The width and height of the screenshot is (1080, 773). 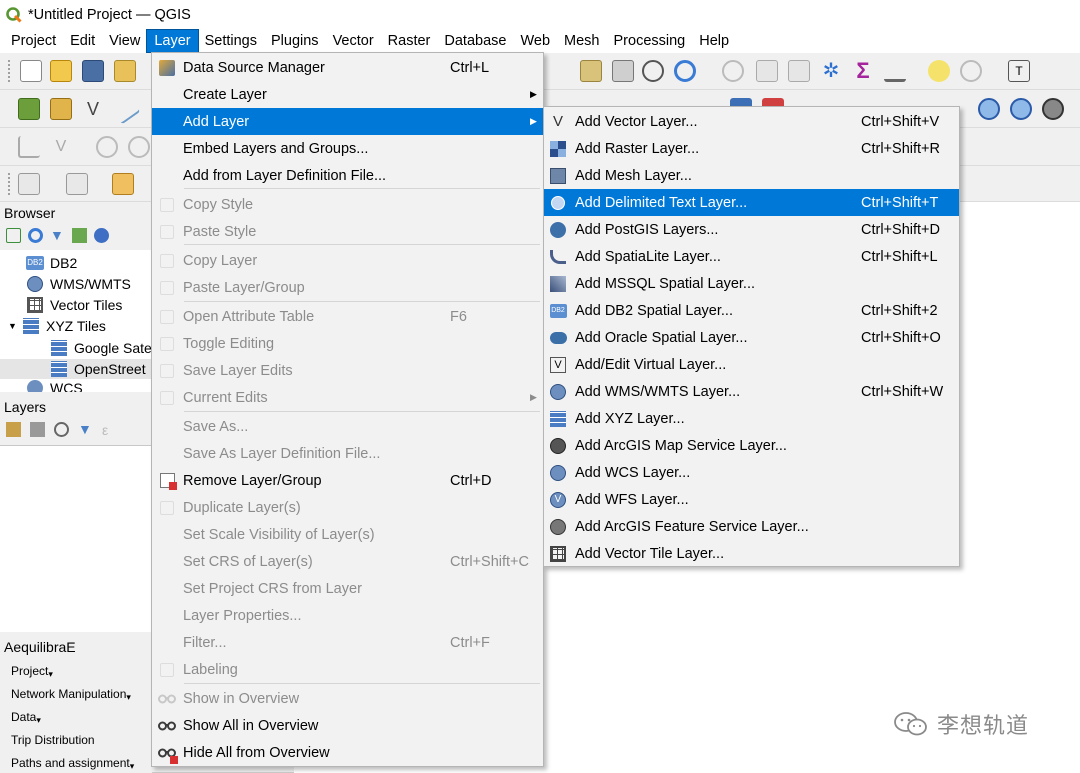 I want to click on info-icon, so click(x=101, y=235).